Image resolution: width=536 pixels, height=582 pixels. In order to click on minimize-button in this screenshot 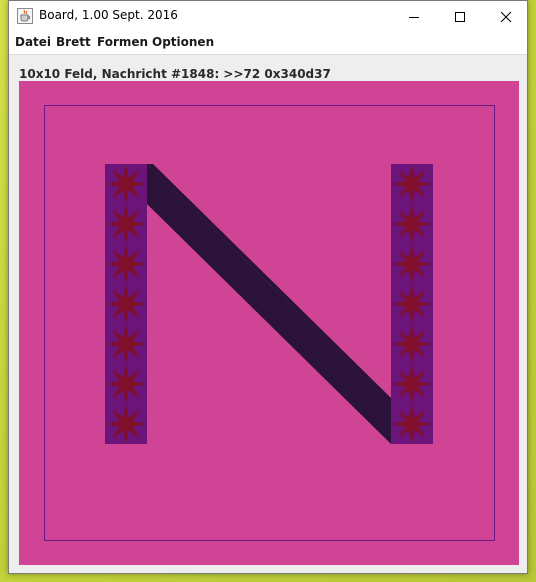, I will do `click(414, 16)`.